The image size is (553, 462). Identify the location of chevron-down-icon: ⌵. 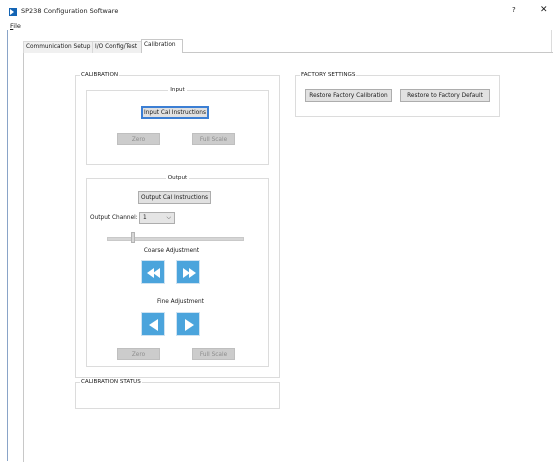
(168, 217).